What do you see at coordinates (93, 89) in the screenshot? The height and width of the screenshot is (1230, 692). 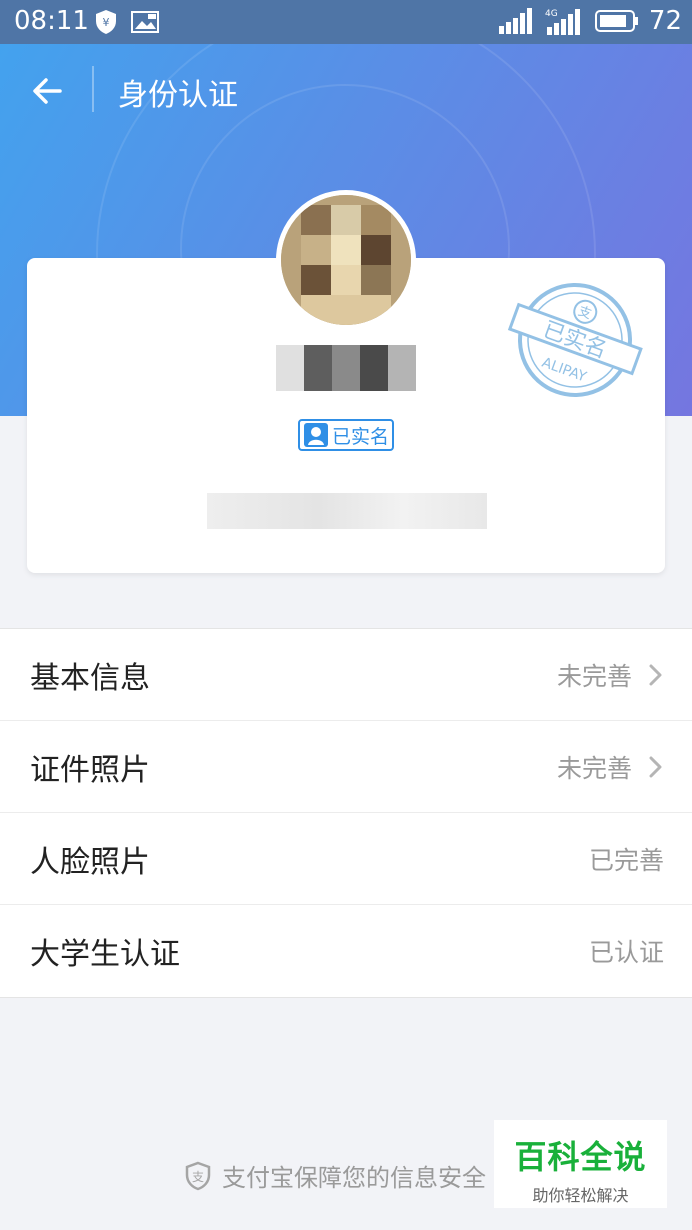 I see `title-divider` at bounding box center [93, 89].